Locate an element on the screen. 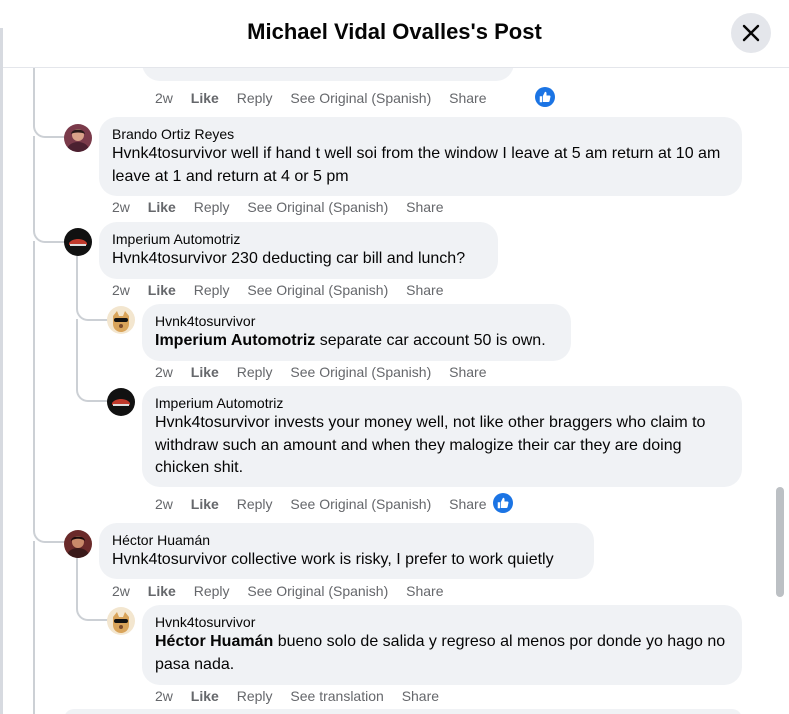 This screenshot has width=789, height=714. modal-edge is located at coordinates (1, 371).